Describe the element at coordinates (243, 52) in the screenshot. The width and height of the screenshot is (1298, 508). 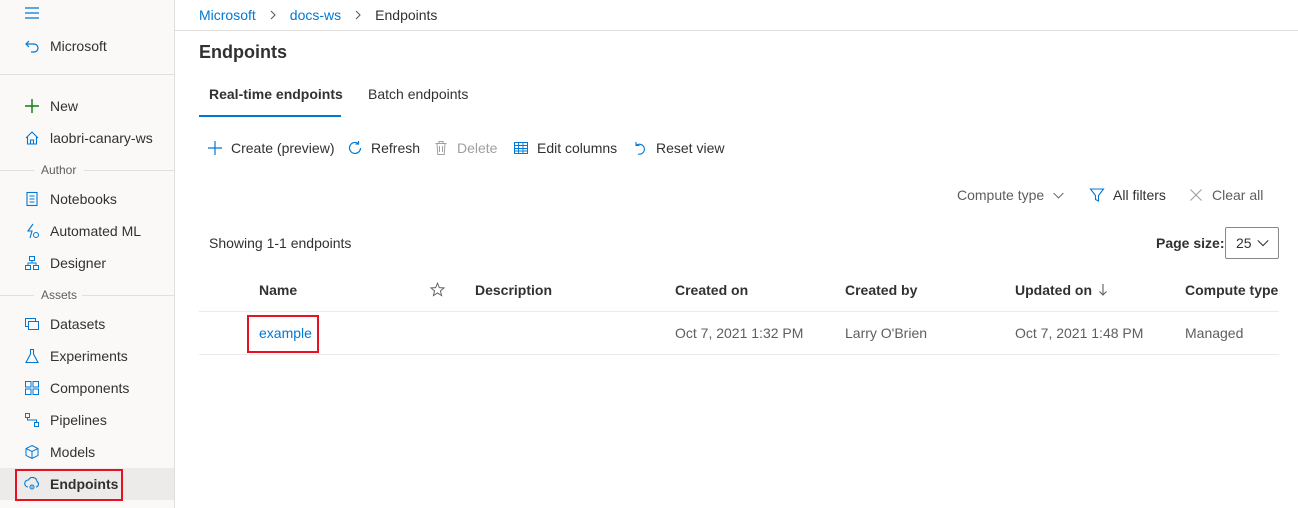
I see `page-title: Endpoints` at that location.